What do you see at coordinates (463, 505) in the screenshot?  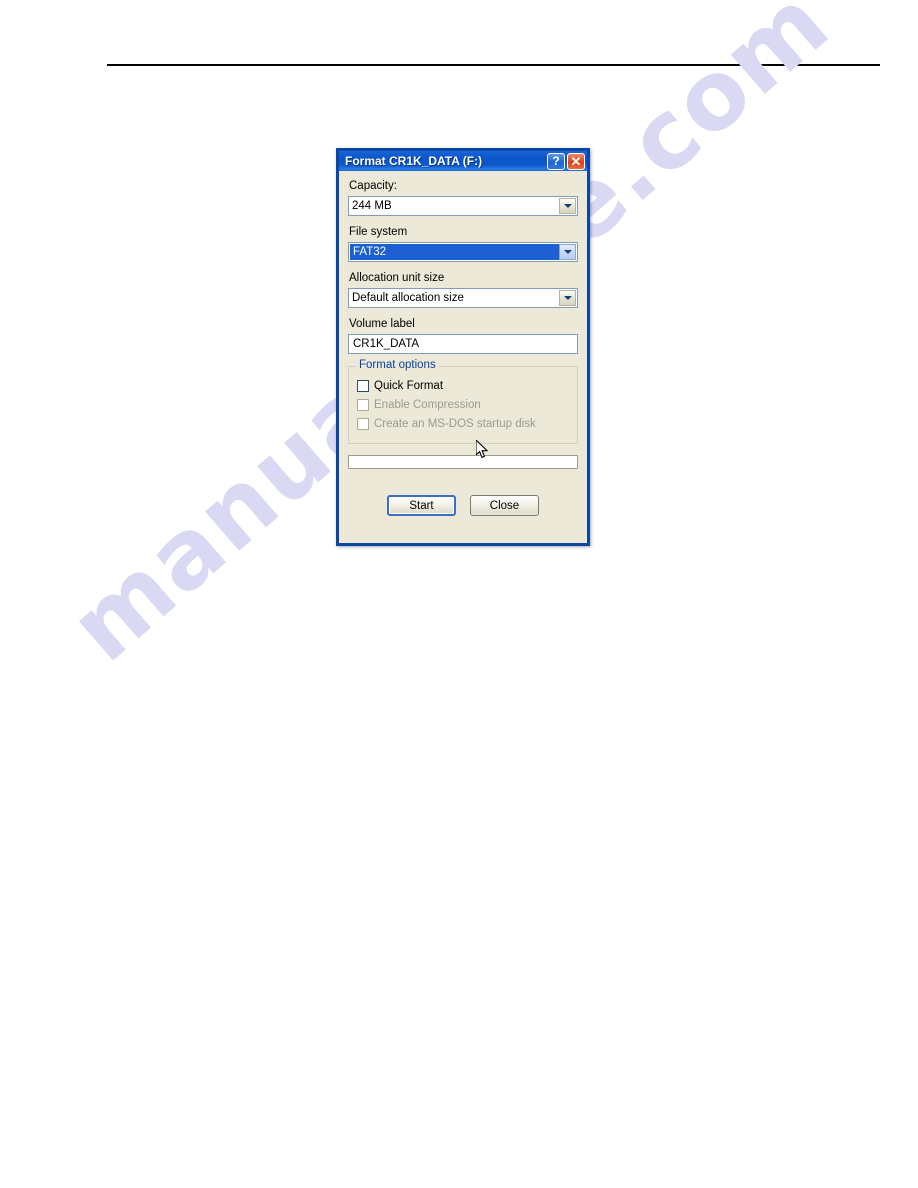 I see `dialog-button-row: Start Close` at bounding box center [463, 505].